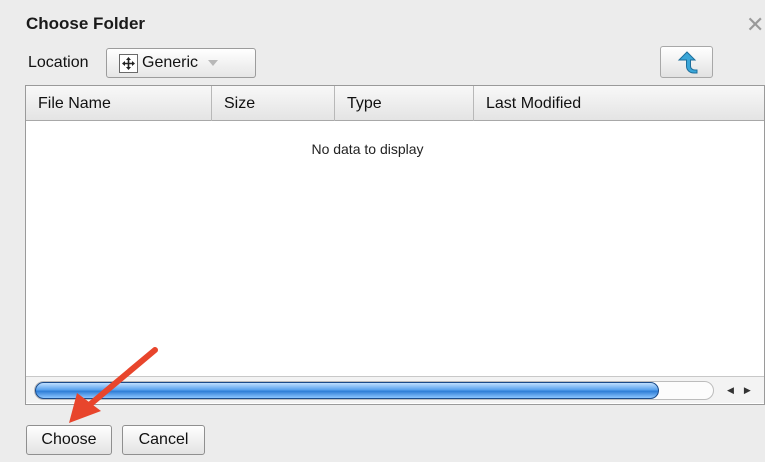 Image resolution: width=765 pixels, height=462 pixels. What do you see at coordinates (273, 103) in the screenshot?
I see `column-header-size: Size` at bounding box center [273, 103].